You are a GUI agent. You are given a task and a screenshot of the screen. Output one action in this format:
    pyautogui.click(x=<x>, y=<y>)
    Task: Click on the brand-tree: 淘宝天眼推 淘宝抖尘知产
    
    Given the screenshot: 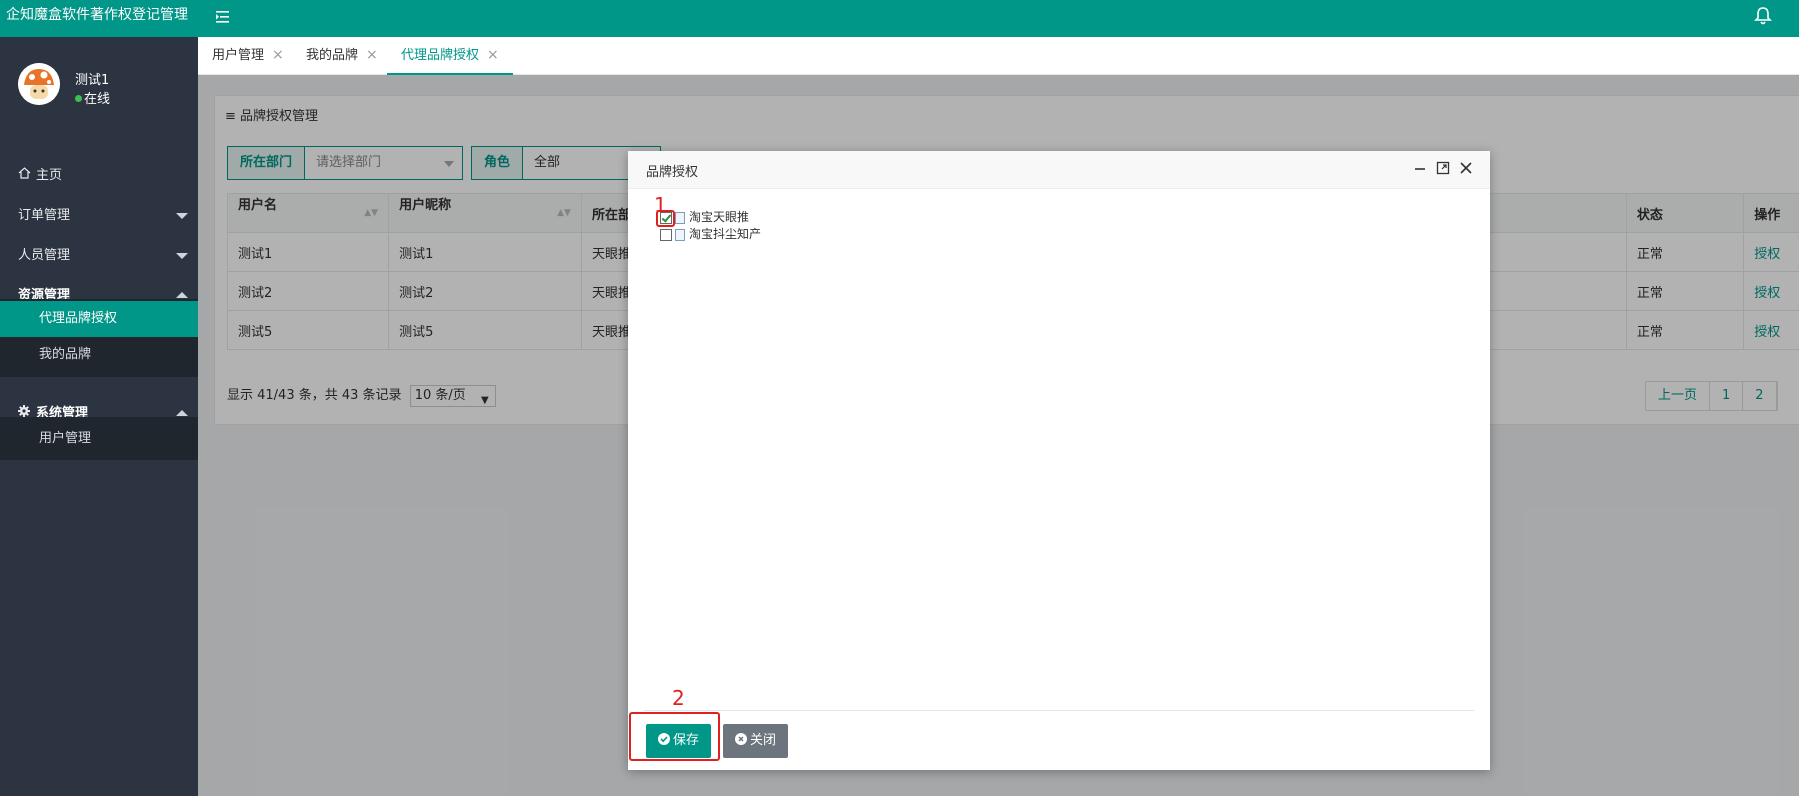 What is the action you would take?
    pyautogui.click(x=710, y=226)
    